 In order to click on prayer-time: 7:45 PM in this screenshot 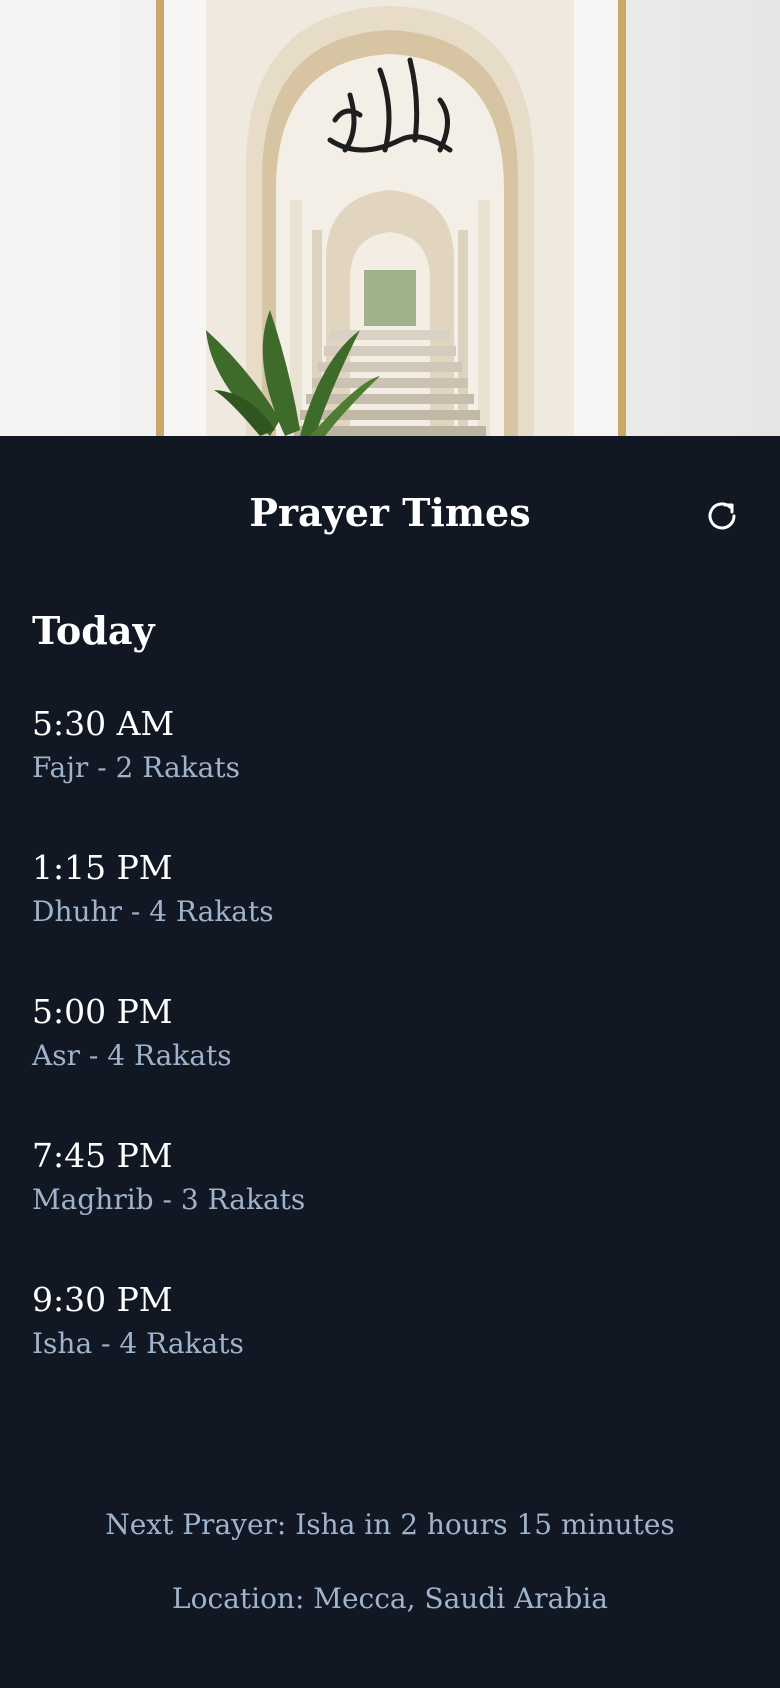, I will do `click(102, 1155)`.